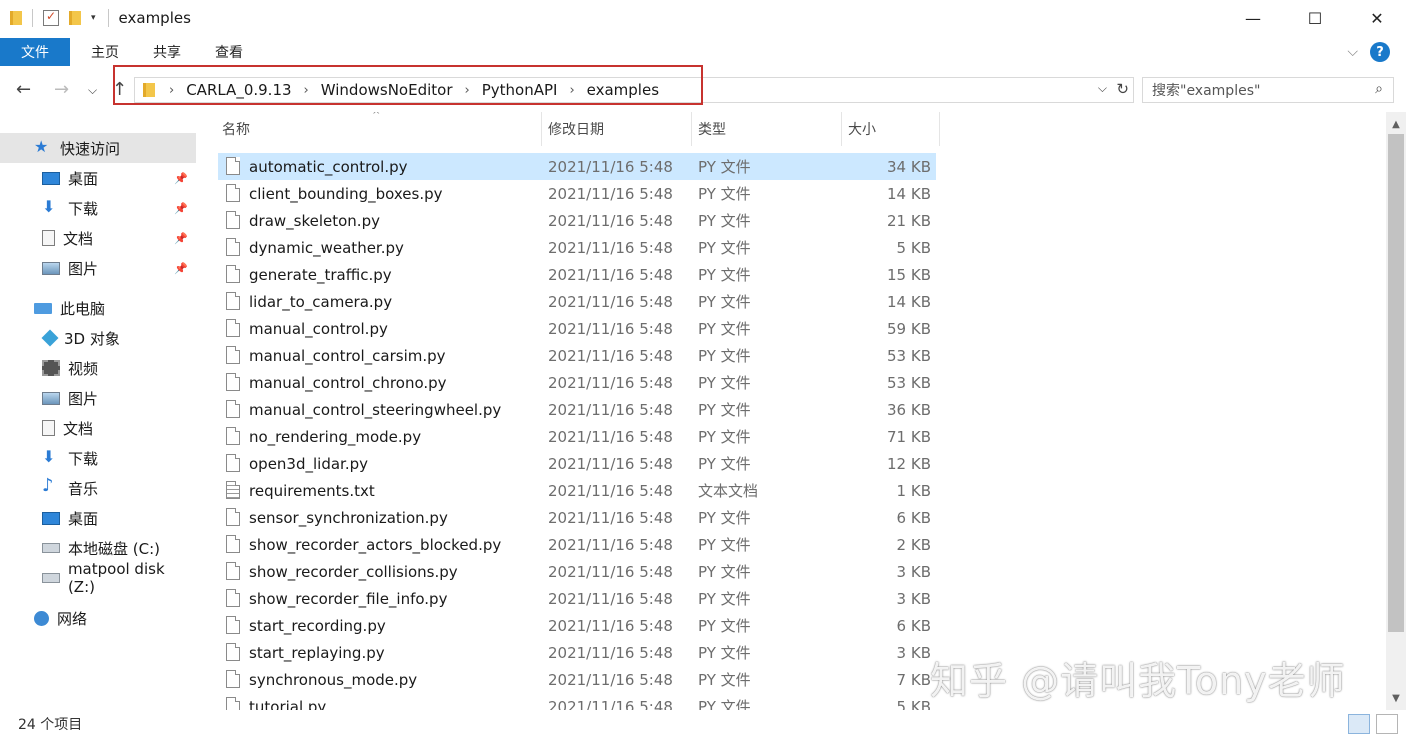  I want to click on refresh-icon: ↻, so click(1122, 89).